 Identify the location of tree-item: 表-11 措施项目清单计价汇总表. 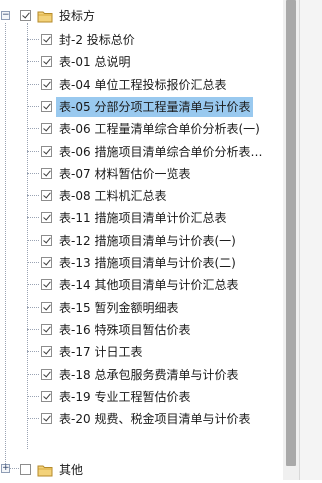
(141, 218).